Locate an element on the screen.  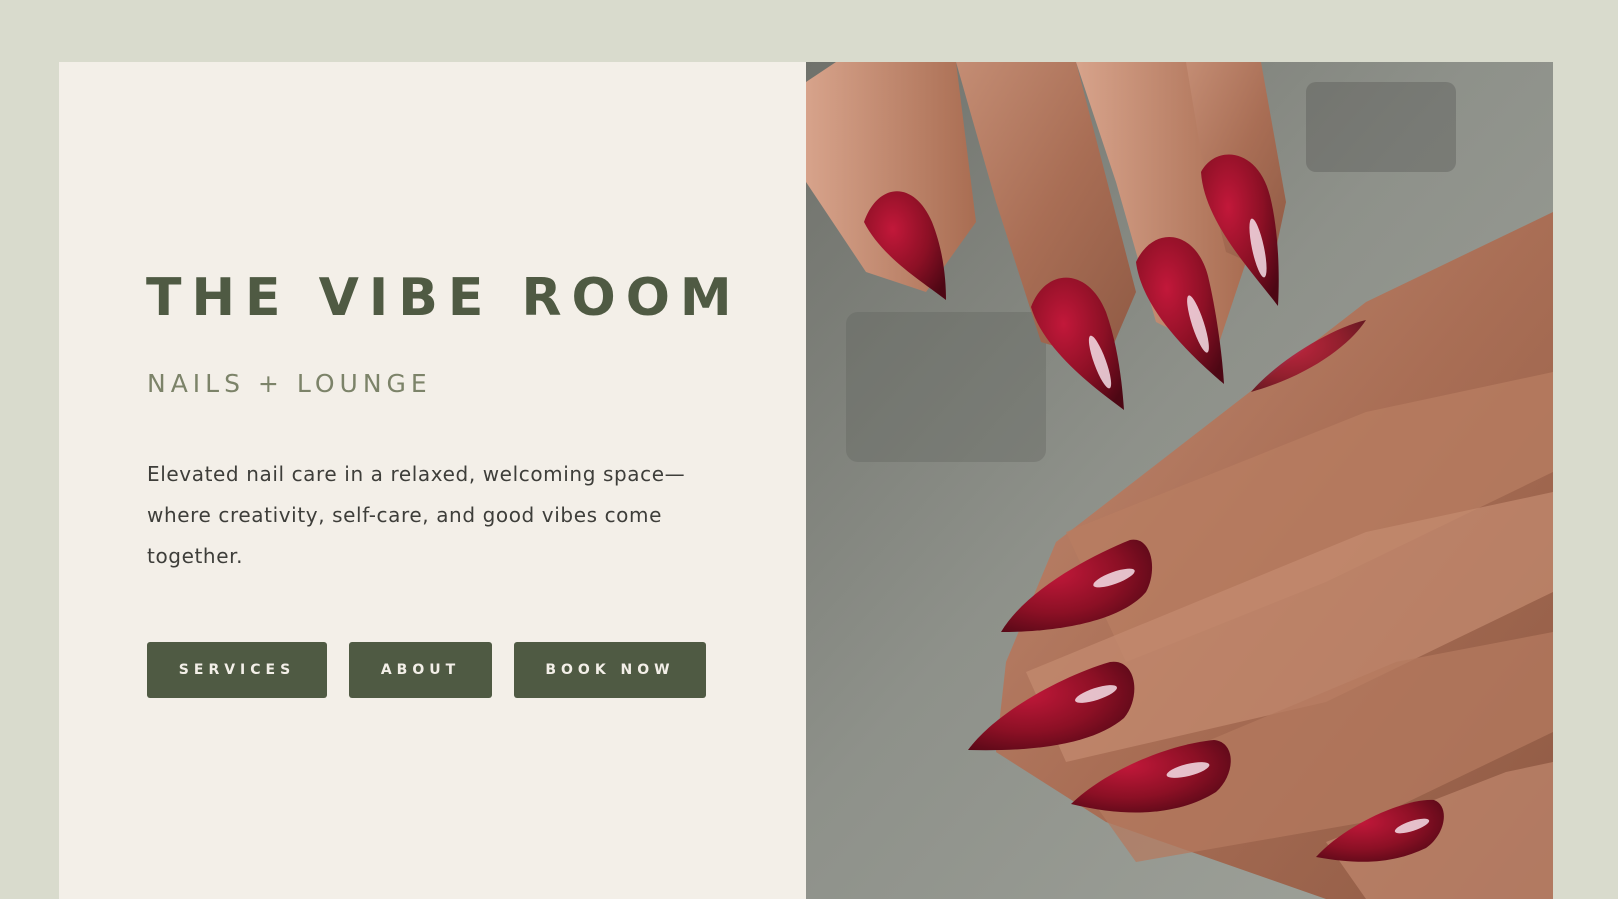
services-button: SERVICES is located at coordinates (237, 670).